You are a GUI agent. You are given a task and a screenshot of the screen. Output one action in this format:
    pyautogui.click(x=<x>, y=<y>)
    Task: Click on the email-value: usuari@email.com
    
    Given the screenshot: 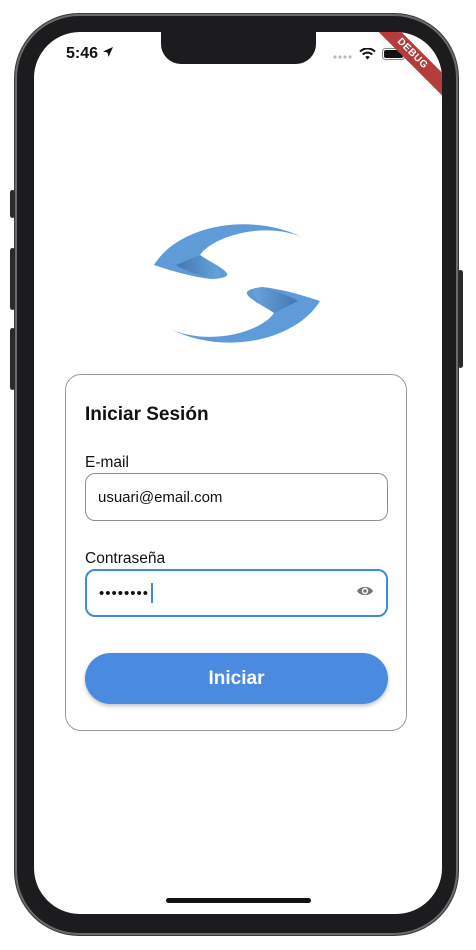 What is the action you would take?
    pyautogui.click(x=160, y=497)
    